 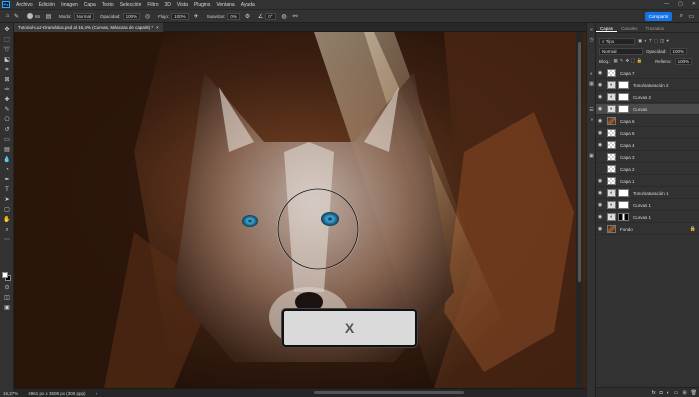 What do you see at coordinates (5, 275) in the screenshot?
I see `foreground-color-swatch` at bounding box center [5, 275].